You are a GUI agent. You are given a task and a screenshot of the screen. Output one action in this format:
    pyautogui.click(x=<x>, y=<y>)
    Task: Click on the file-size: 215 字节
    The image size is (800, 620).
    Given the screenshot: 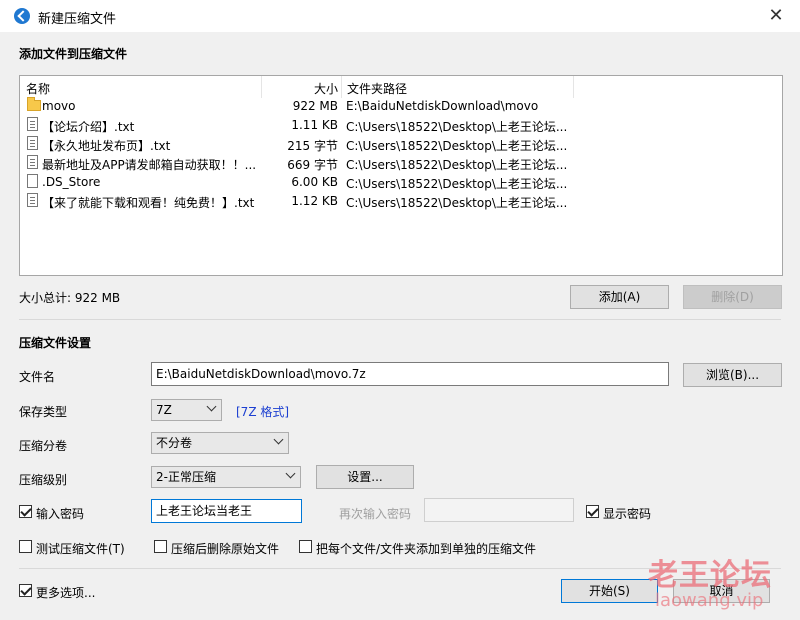 What is the action you would take?
    pyautogui.click(x=312, y=146)
    